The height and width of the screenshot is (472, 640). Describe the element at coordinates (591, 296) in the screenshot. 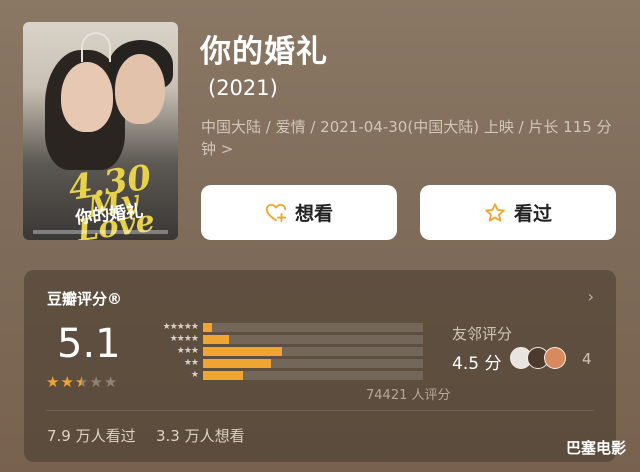

I see `chevron-right-icon: ›` at that location.